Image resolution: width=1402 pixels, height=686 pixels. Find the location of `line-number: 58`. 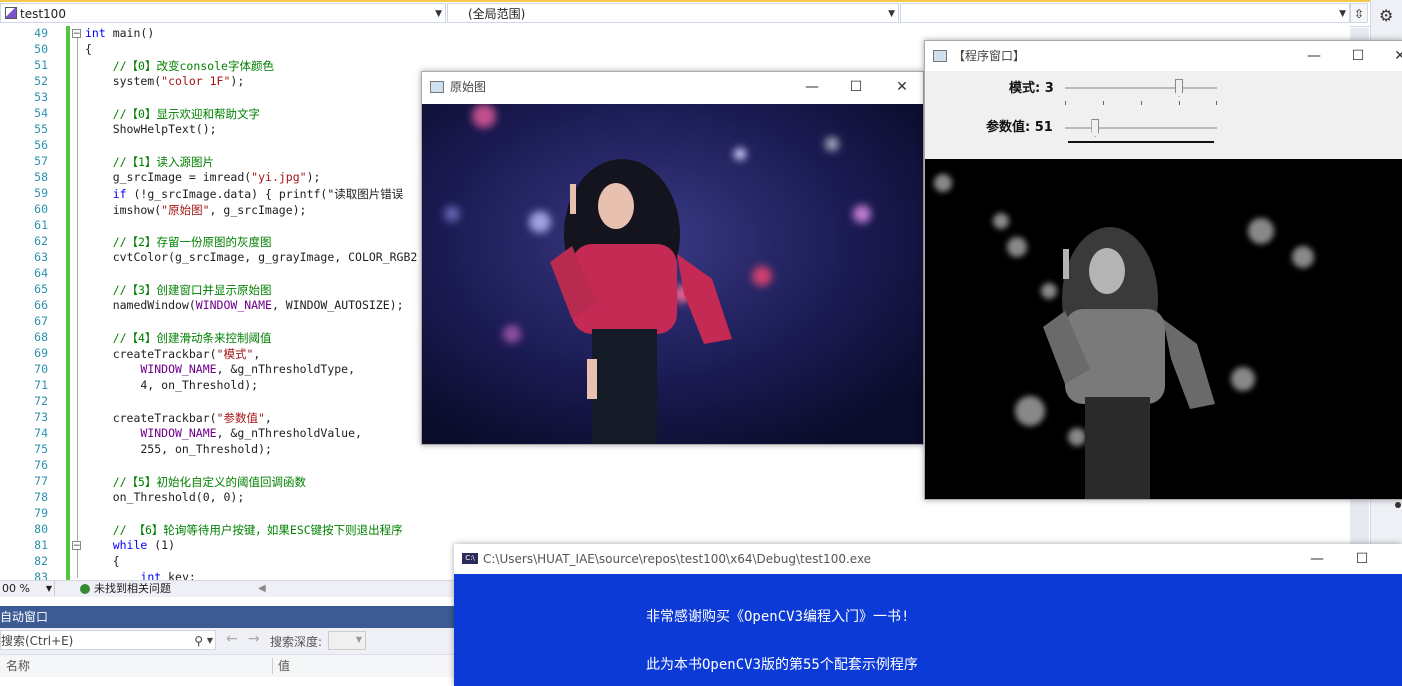

line-number: 58 is located at coordinates (41, 177).